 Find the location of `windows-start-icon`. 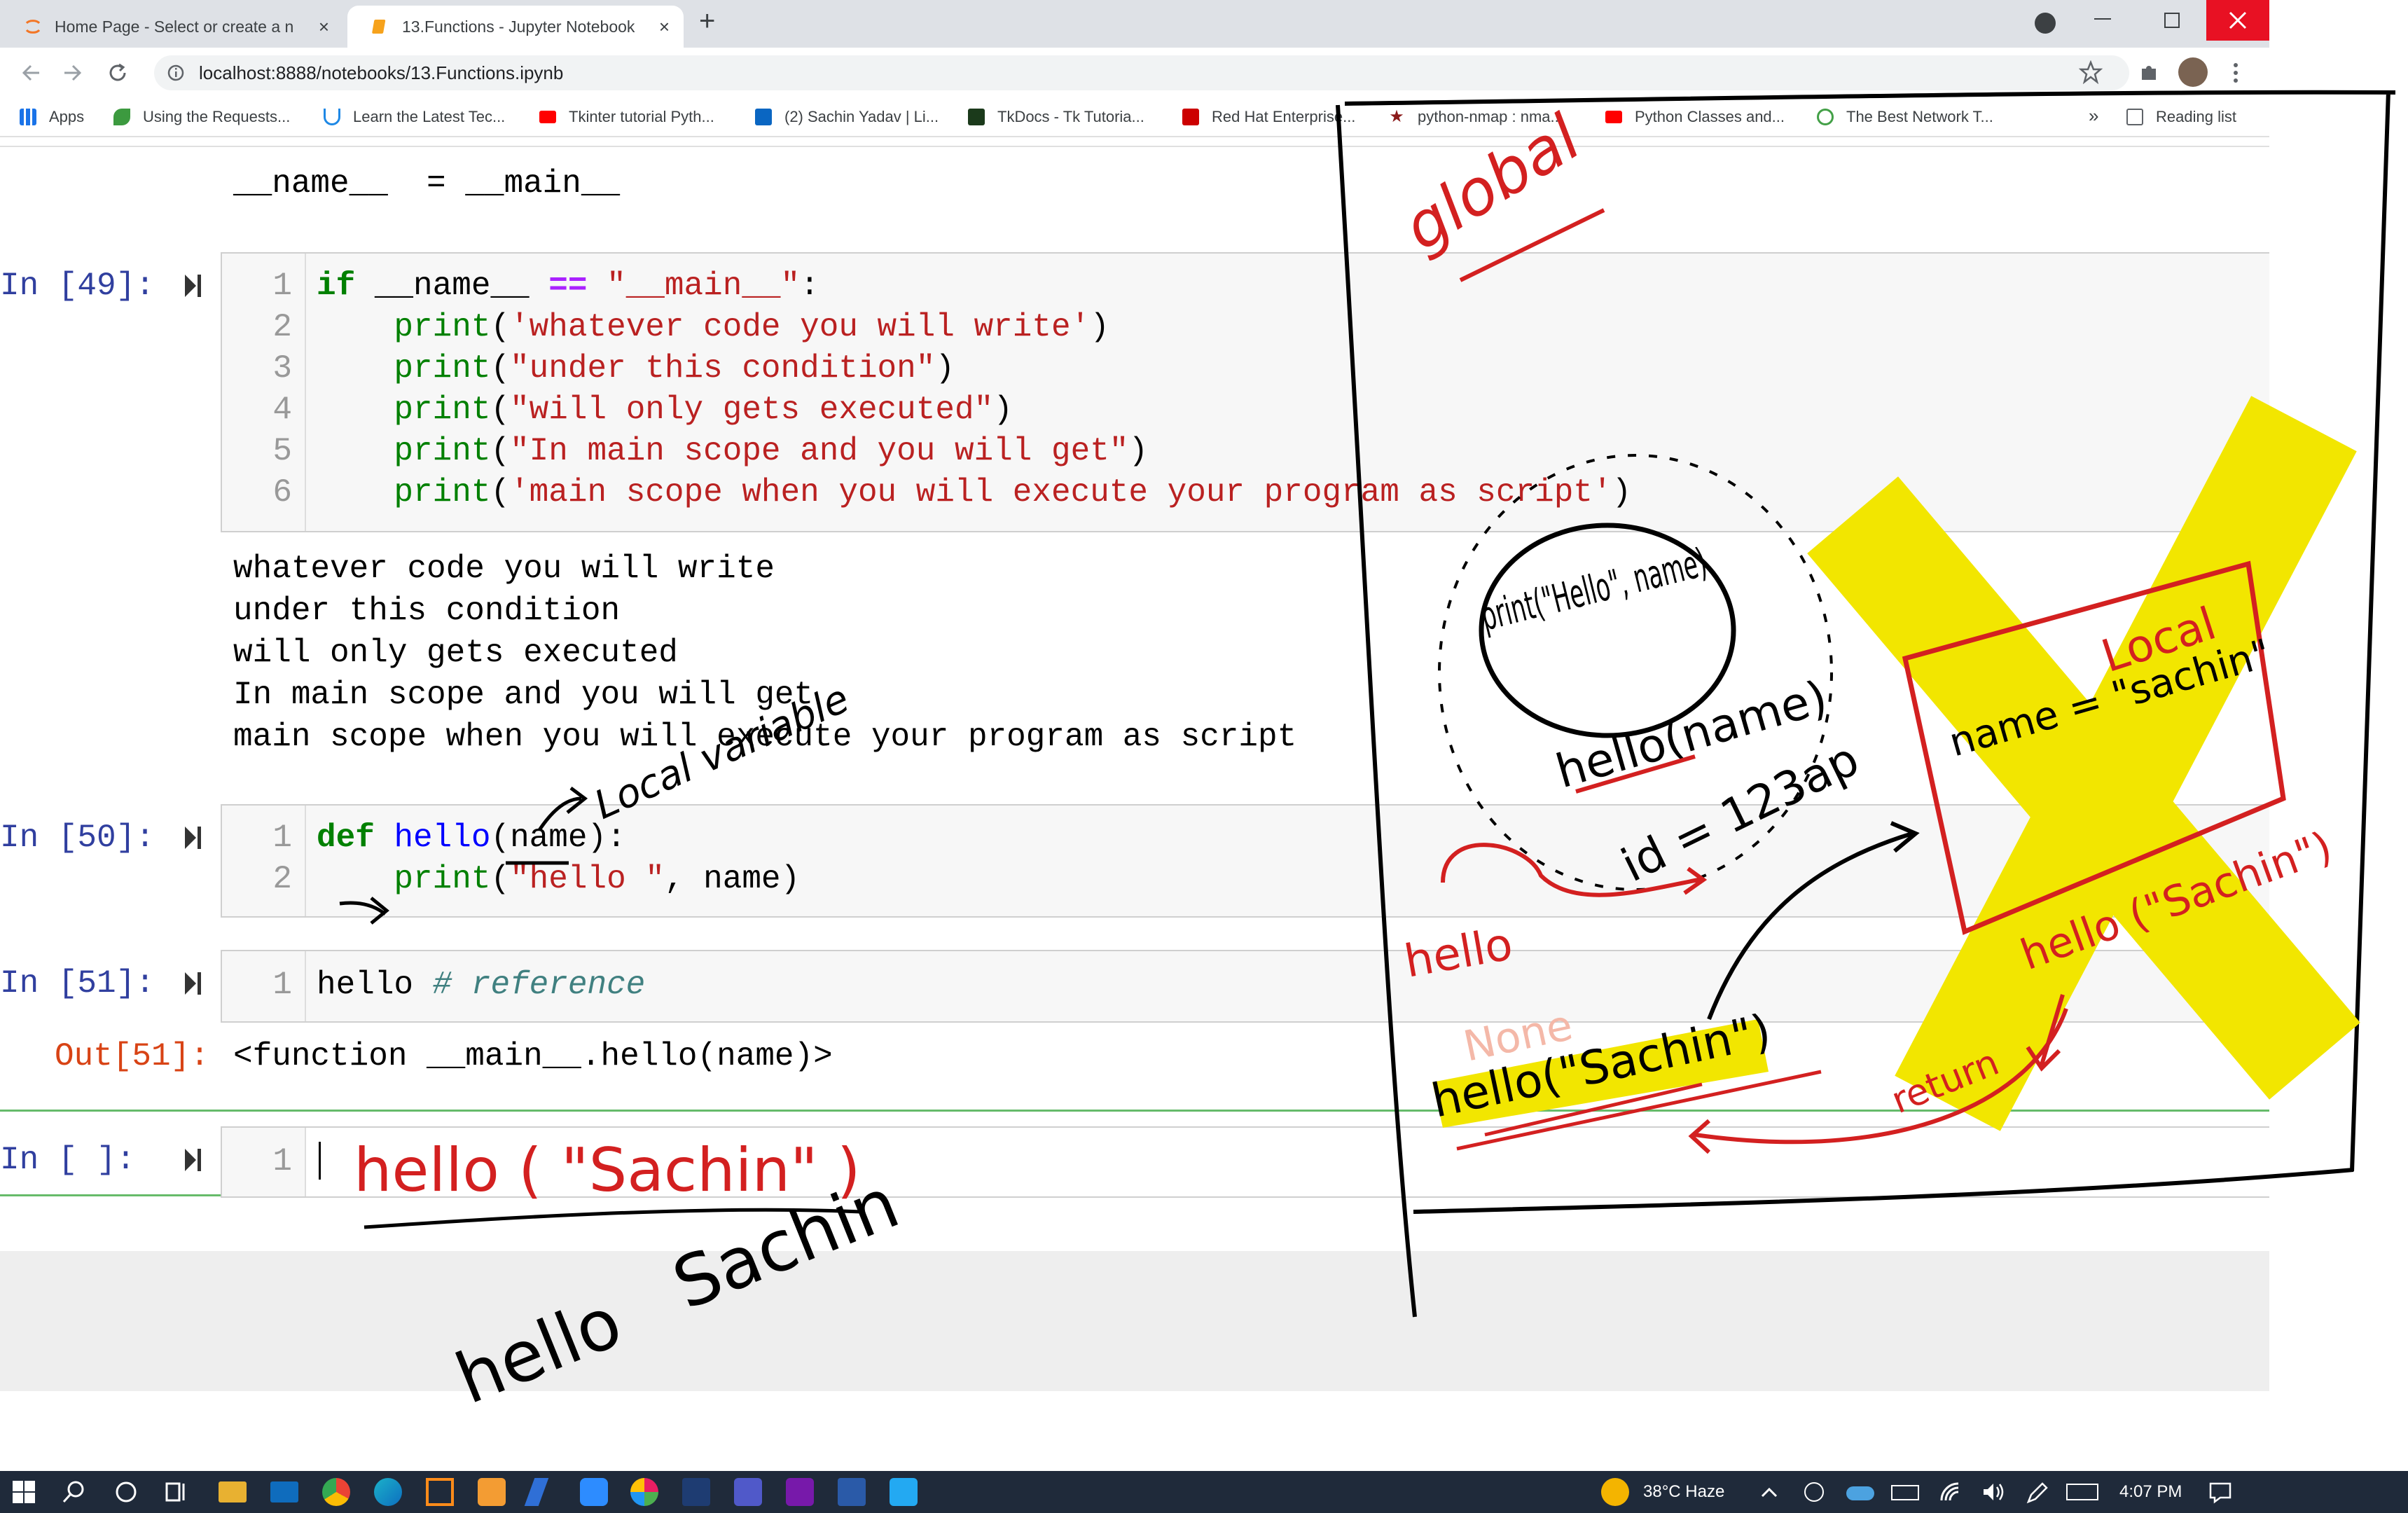

windows-start-icon is located at coordinates (24, 1492).